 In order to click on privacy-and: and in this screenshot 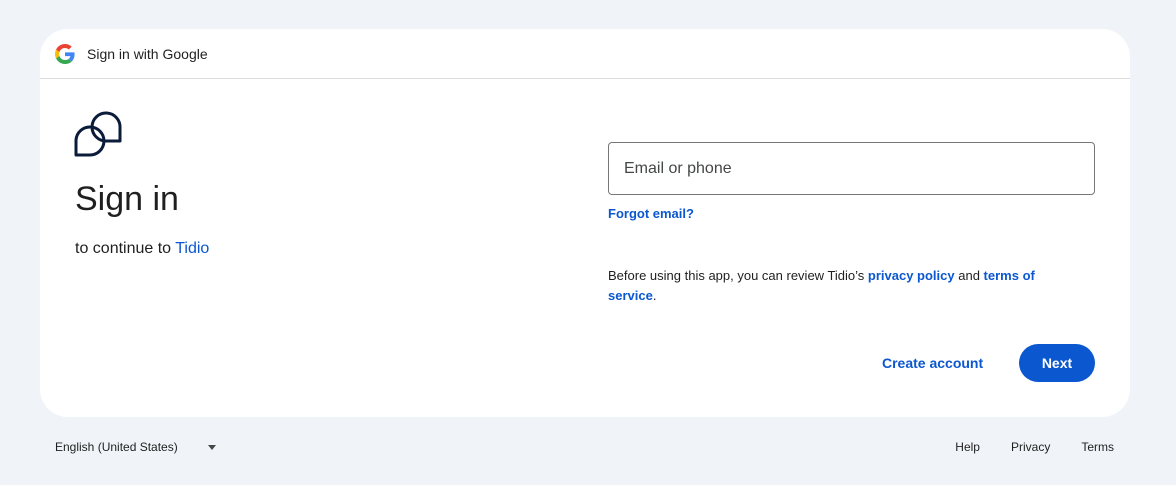, I will do `click(969, 275)`.